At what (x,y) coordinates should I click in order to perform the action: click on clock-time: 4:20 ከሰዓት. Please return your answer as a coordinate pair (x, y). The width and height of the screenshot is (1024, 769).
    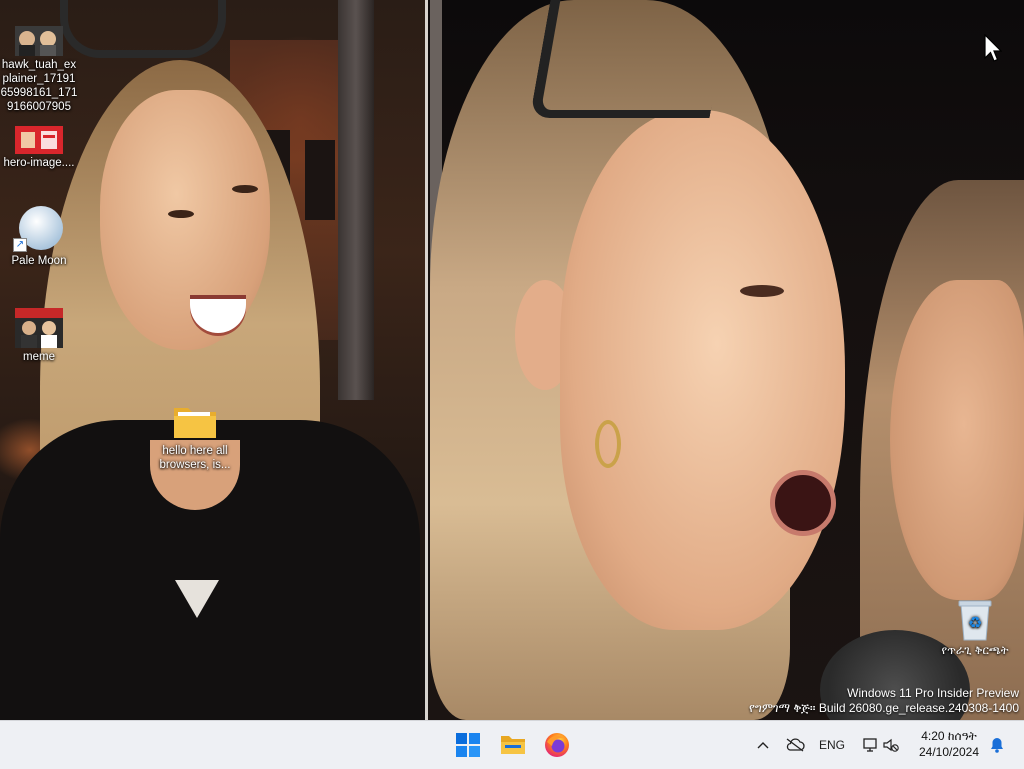
    Looking at the image, I should click on (949, 736).